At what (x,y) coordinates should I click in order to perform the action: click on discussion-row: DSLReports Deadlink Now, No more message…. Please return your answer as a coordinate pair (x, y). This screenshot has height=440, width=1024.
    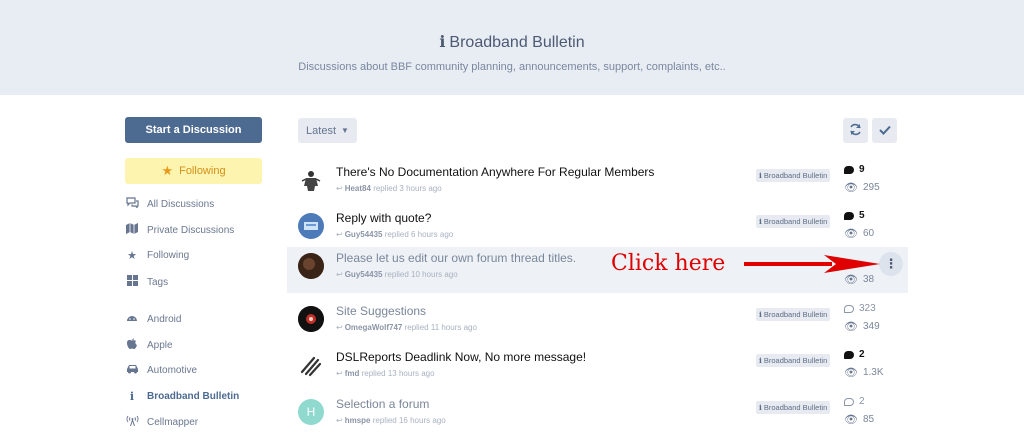
    Looking at the image, I should click on (597, 369).